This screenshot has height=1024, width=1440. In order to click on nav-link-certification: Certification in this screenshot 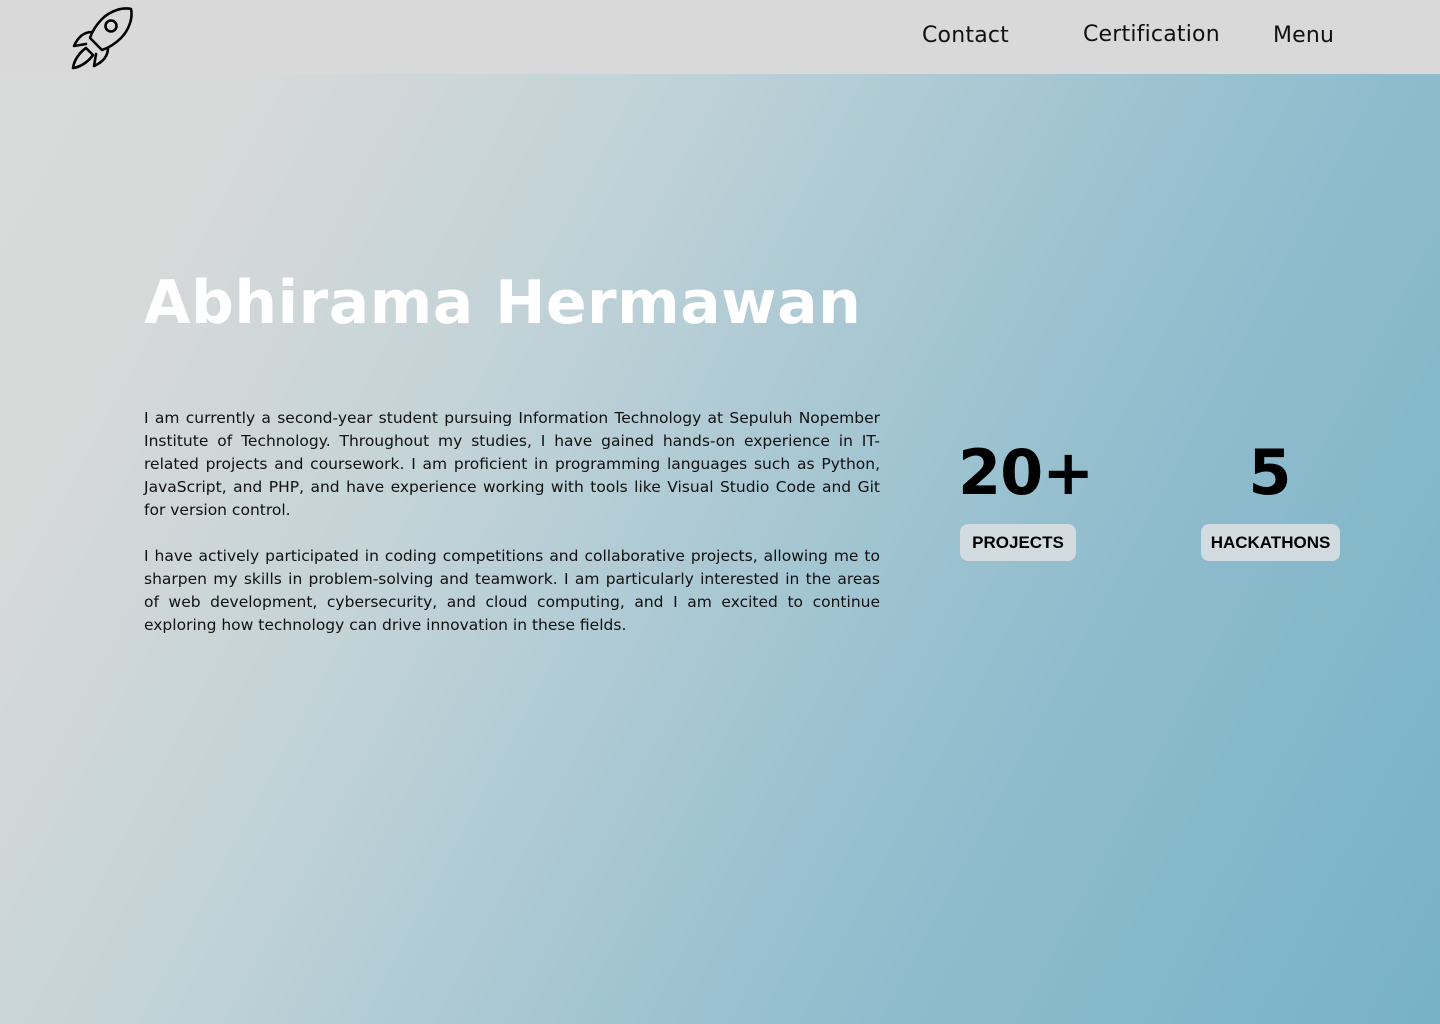, I will do `click(1151, 34)`.